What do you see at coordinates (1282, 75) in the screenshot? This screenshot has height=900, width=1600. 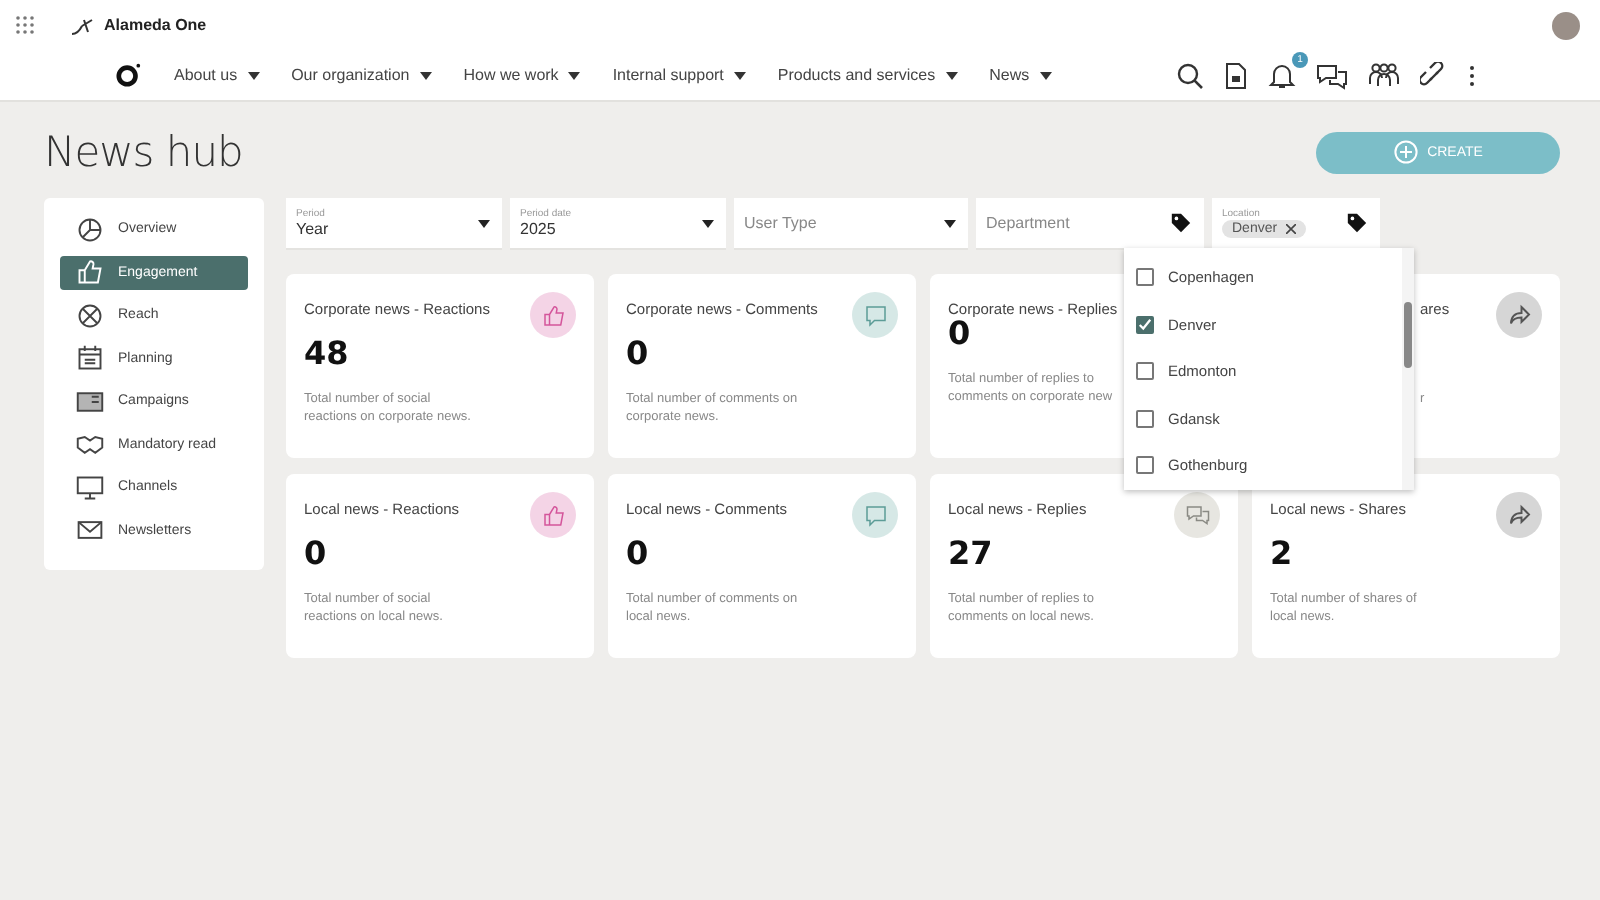 I see `bell-icon` at bounding box center [1282, 75].